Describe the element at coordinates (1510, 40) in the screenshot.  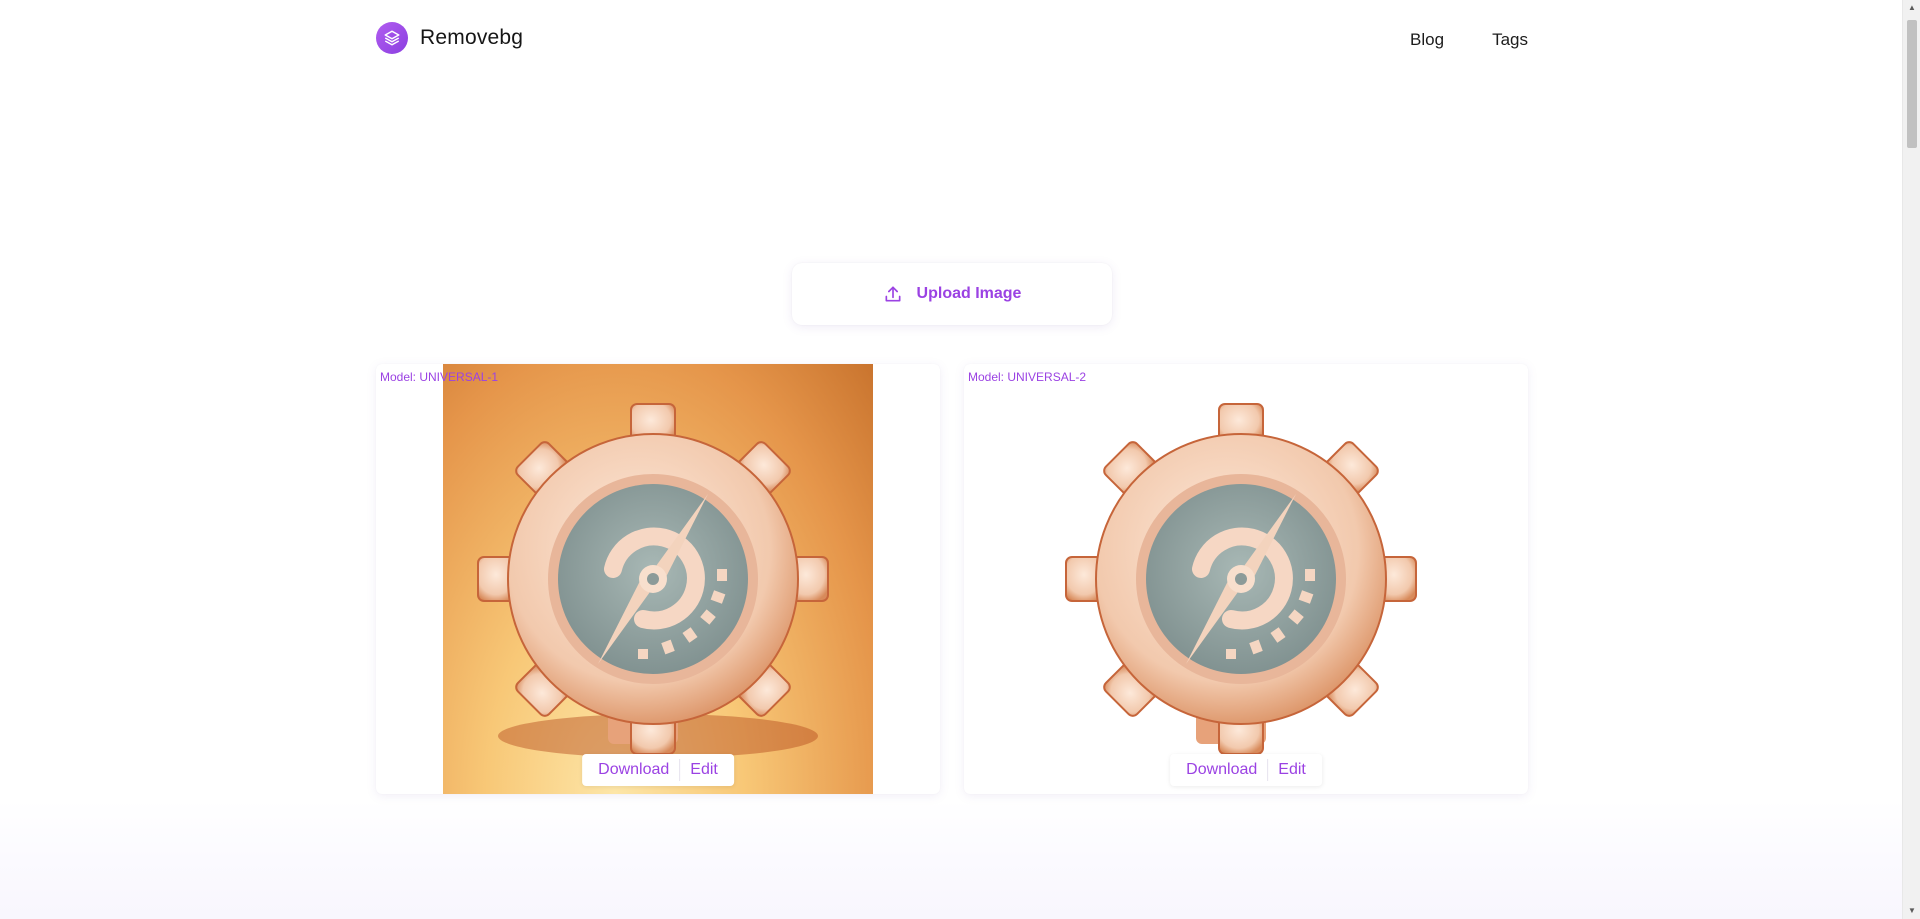
I see `nav-tags-link: Tags` at that location.